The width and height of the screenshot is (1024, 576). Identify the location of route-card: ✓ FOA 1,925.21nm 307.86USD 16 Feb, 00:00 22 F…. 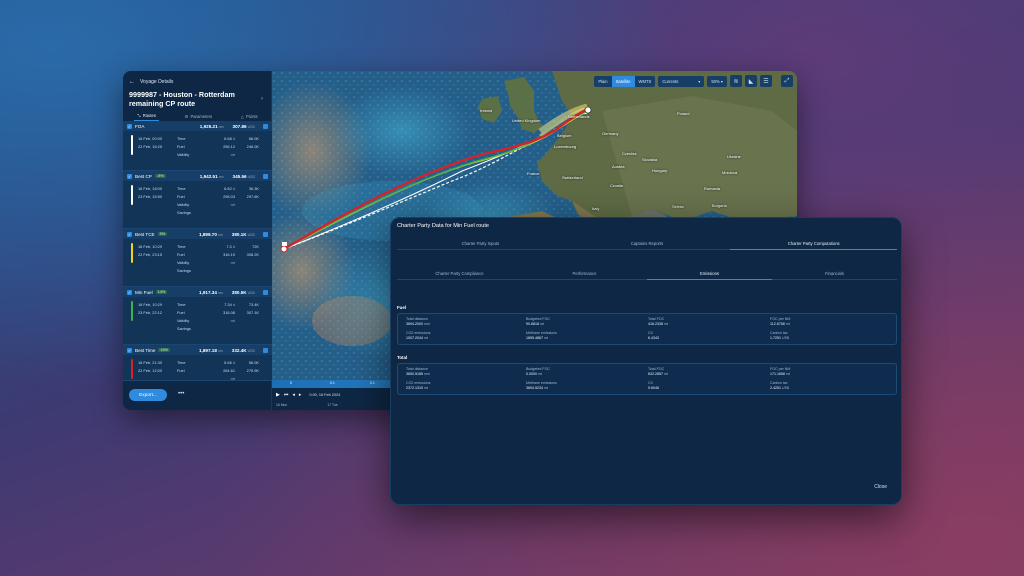
(197, 146).